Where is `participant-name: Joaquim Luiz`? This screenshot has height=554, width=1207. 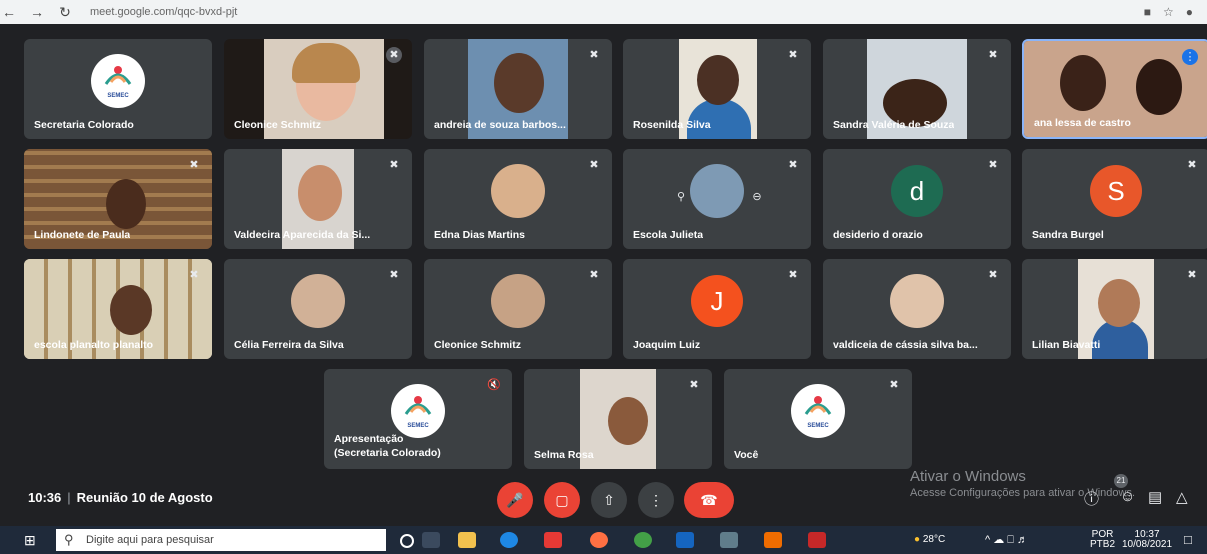
participant-name: Joaquim Luiz is located at coordinates (667, 345).